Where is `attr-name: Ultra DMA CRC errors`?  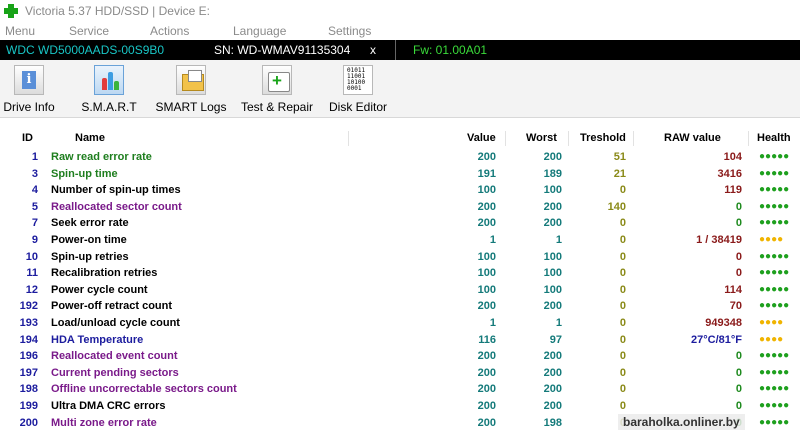
attr-name: Ultra DMA CRC errors is located at coordinates (108, 406).